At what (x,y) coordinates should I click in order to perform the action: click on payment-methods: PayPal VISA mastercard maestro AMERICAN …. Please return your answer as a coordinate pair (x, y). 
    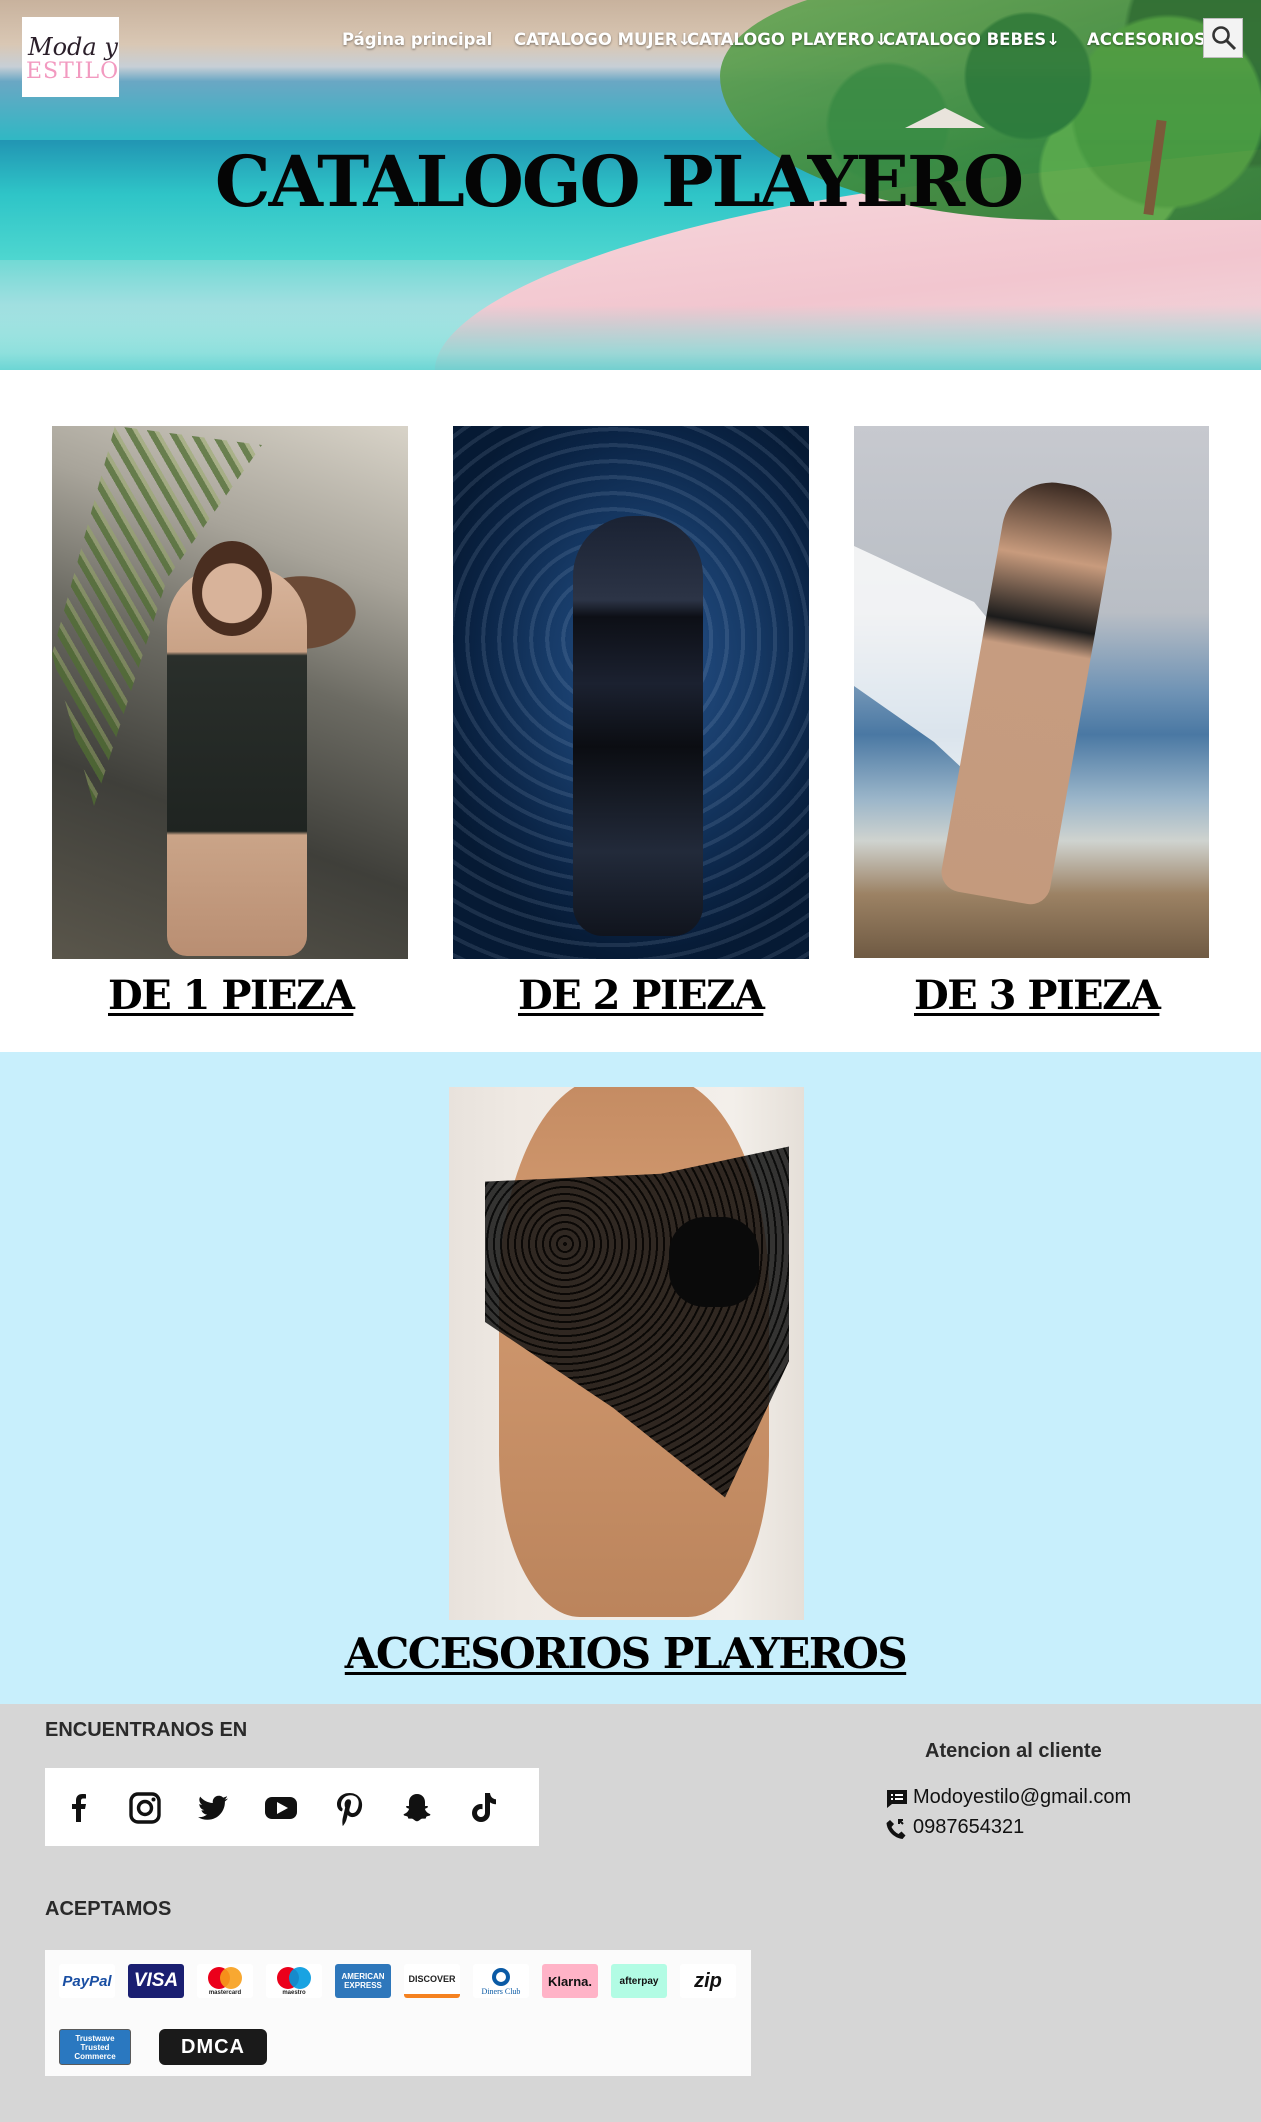
    Looking at the image, I should click on (398, 2013).